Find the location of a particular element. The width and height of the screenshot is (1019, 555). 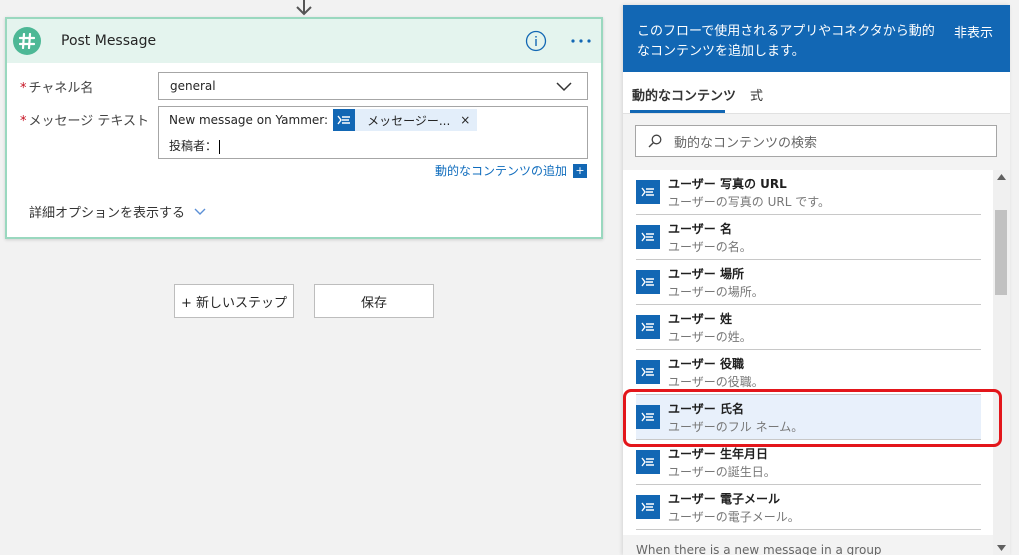

token-close-icon: × is located at coordinates (468, 120).